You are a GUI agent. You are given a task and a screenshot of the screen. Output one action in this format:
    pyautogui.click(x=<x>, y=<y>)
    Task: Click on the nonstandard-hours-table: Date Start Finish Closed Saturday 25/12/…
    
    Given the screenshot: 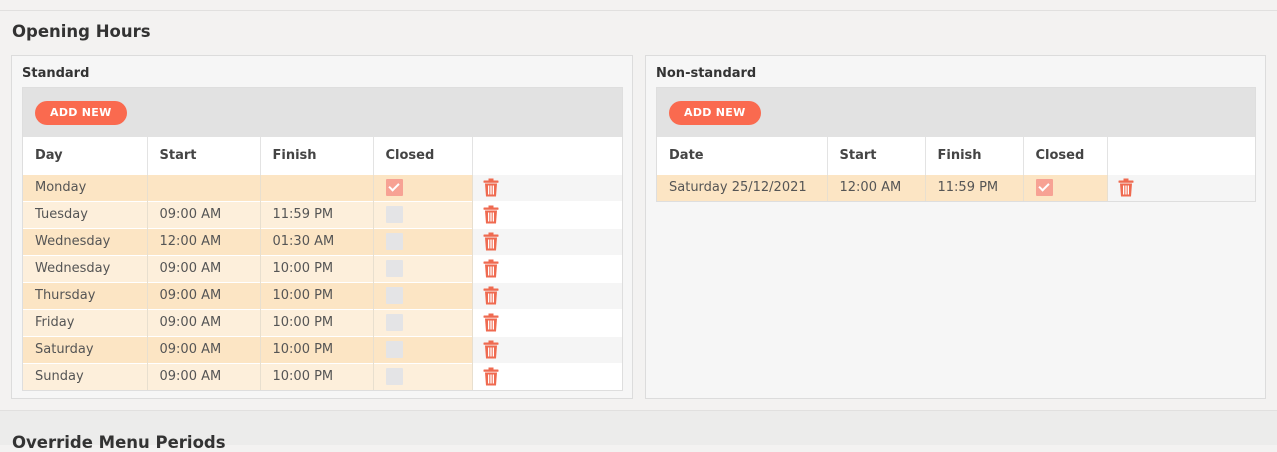 What is the action you would take?
    pyautogui.click(x=956, y=169)
    